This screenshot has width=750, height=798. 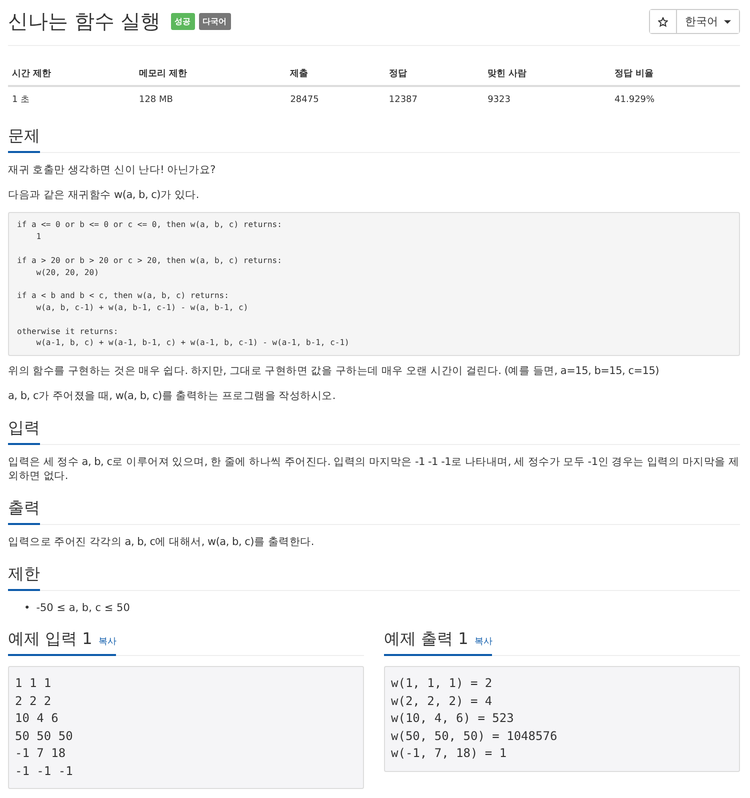 What do you see at coordinates (83, 608) in the screenshot?
I see `list-item: -50 ≤ a, b, c ≤ 50` at bounding box center [83, 608].